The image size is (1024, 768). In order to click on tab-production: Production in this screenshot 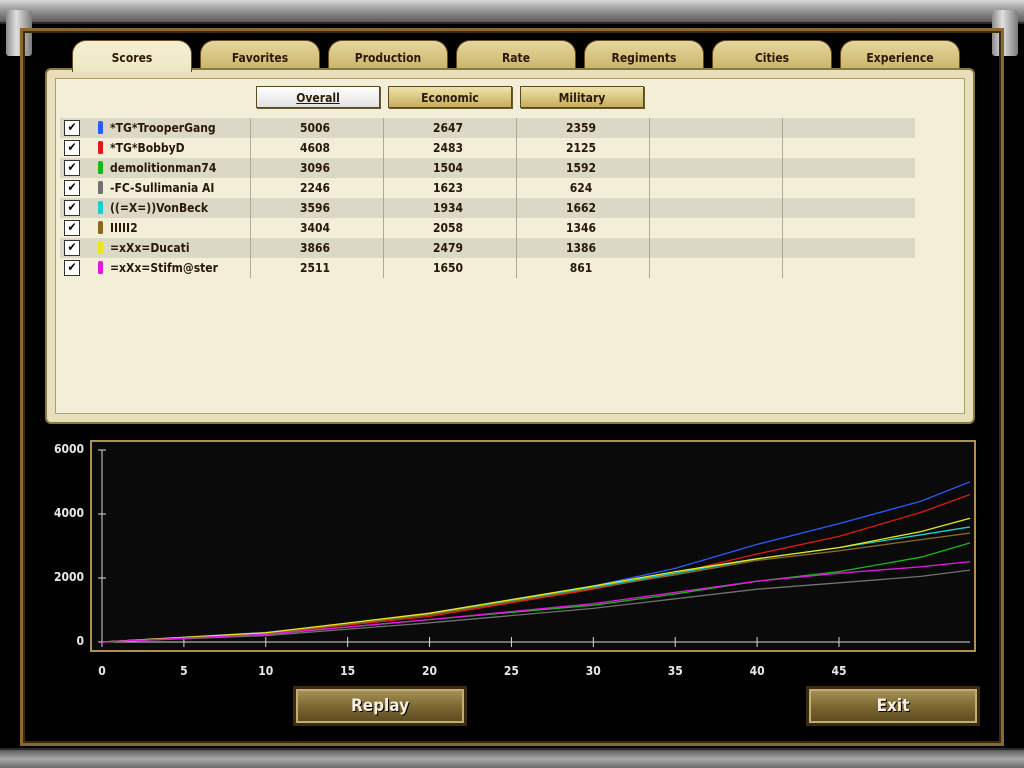, I will do `click(388, 55)`.